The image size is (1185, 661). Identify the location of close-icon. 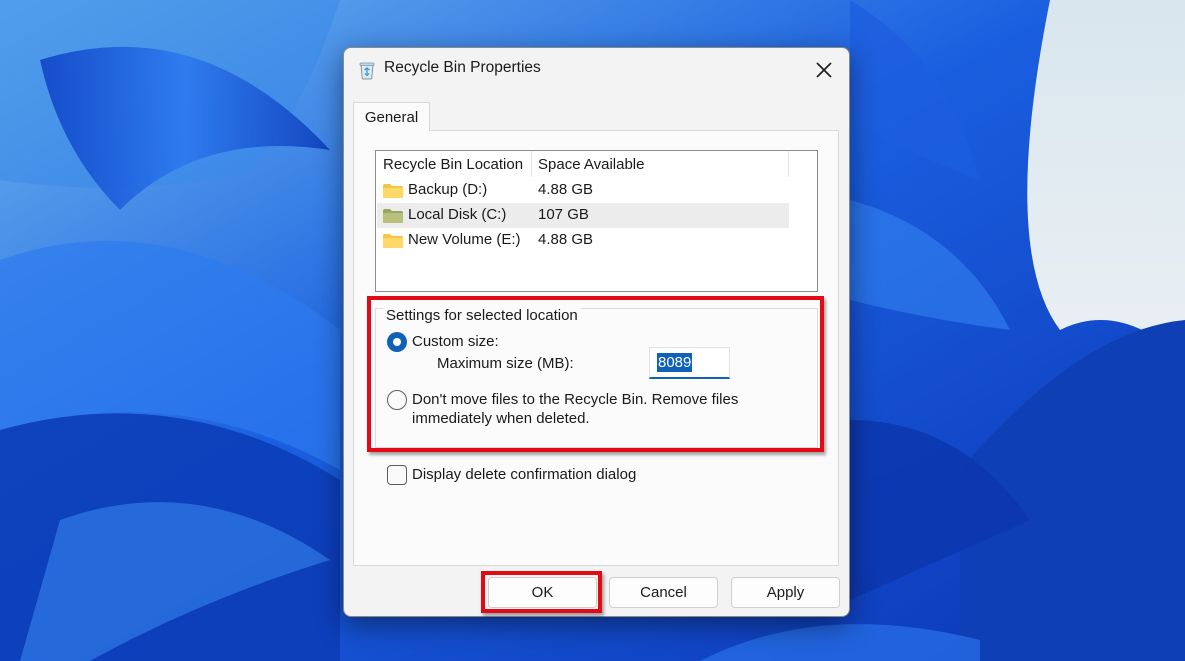
(824, 70).